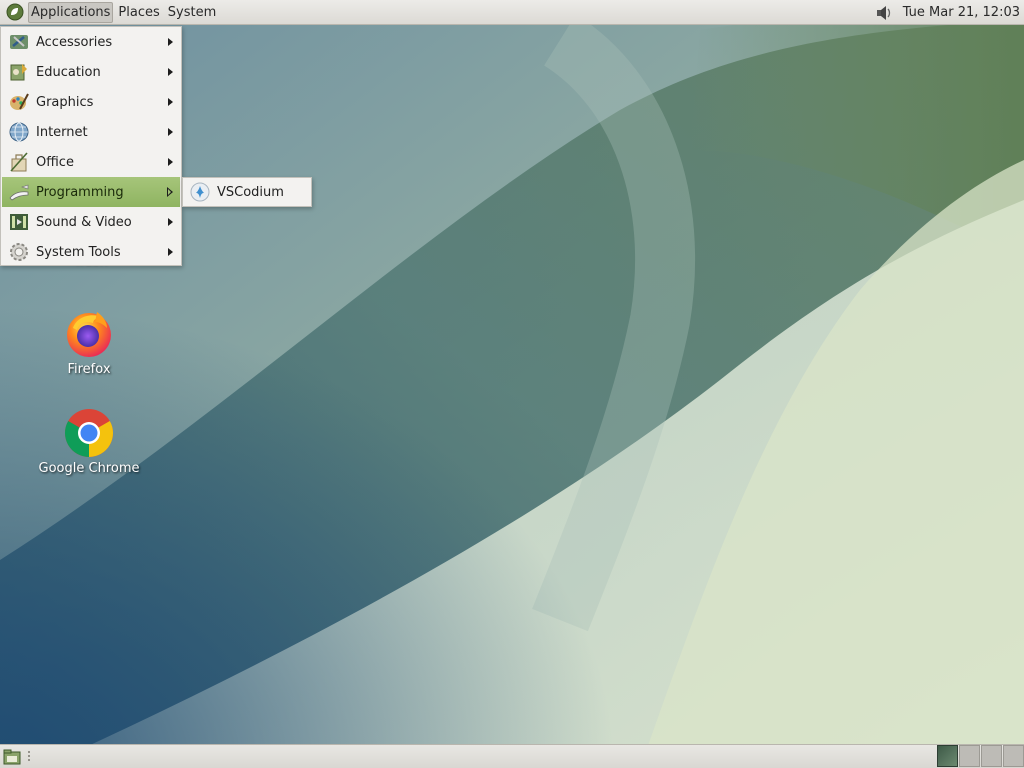 Image resolution: width=1024 pixels, height=768 pixels. What do you see at coordinates (138, 12) in the screenshot?
I see `places-menu: Places` at bounding box center [138, 12].